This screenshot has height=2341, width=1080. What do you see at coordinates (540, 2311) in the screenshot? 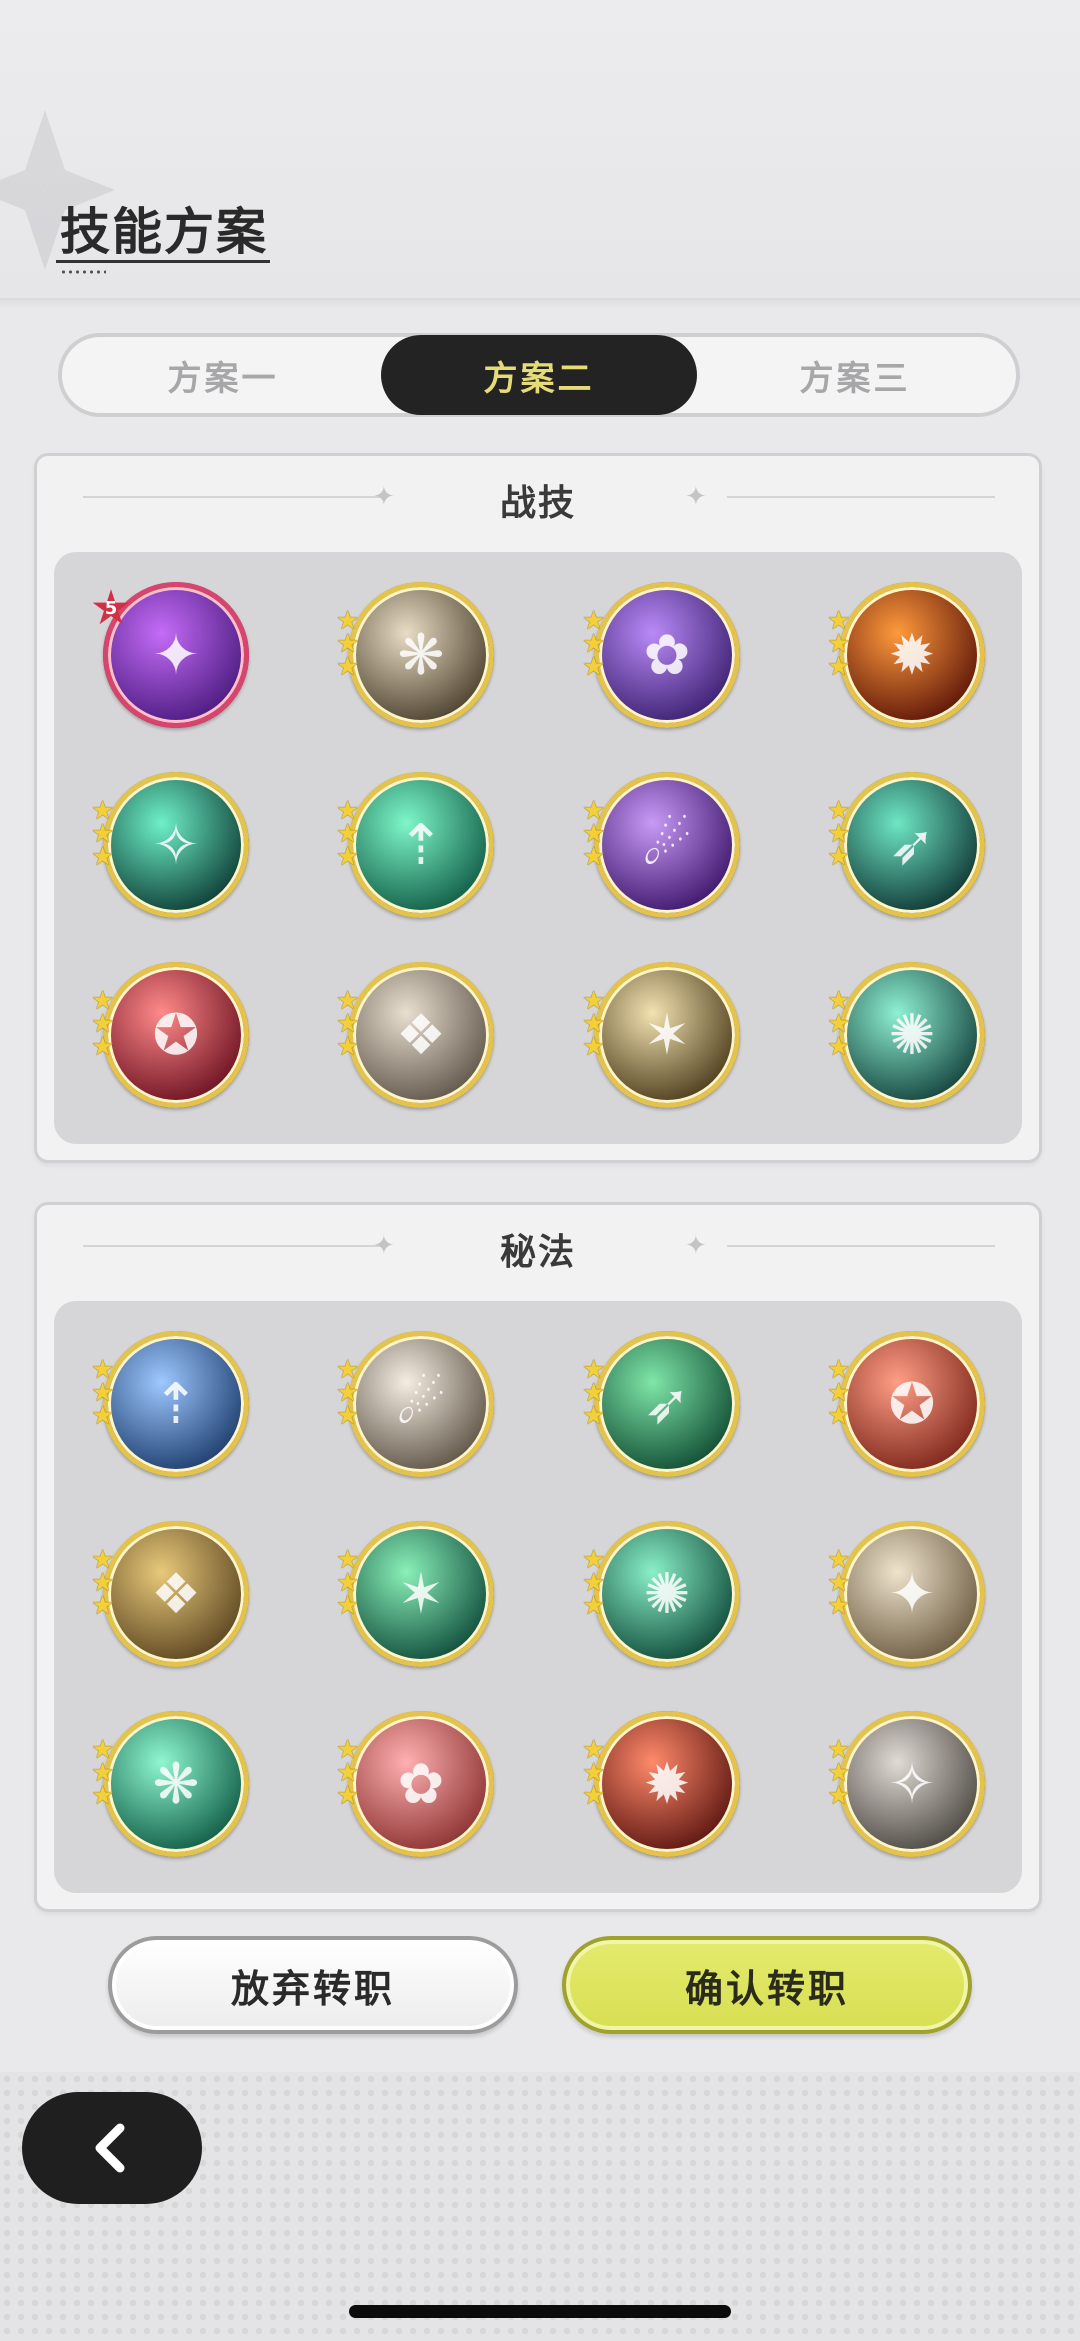
I see `home-indicator` at bounding box center [540, 2311].